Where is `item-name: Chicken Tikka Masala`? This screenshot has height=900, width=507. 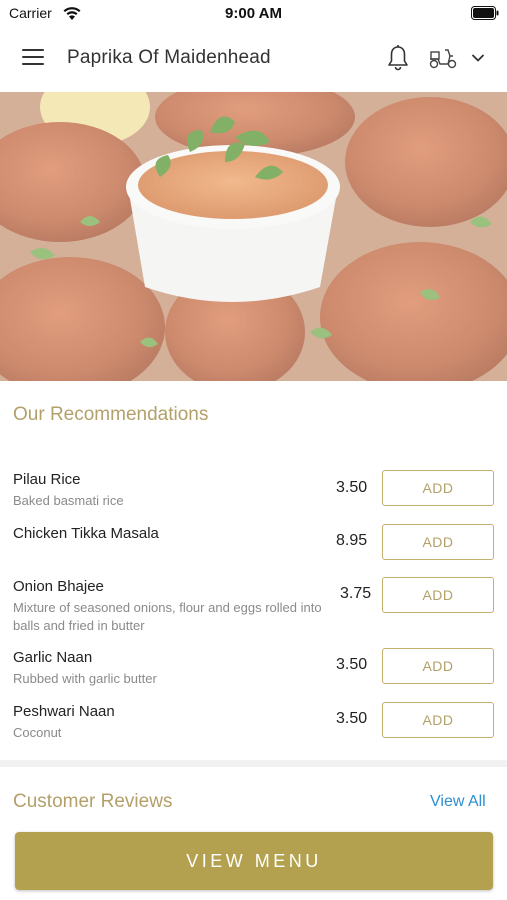
item-name: Chicken Tikka Masala is located at coordinates (86, 533).